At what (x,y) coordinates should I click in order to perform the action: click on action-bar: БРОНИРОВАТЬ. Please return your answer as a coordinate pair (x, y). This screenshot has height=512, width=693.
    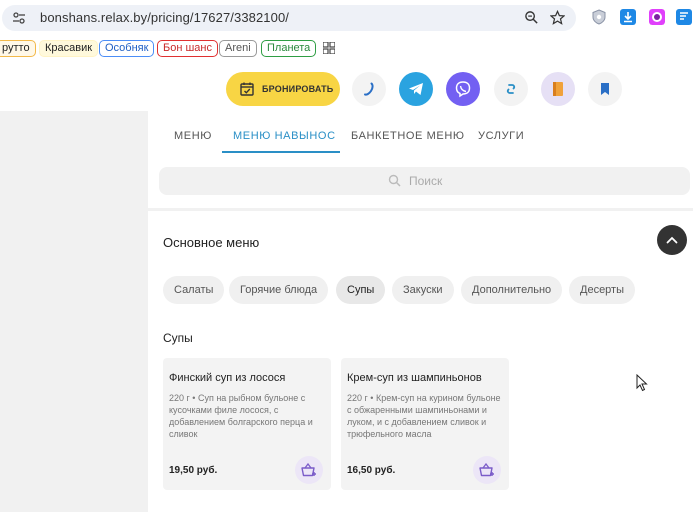
    Looking at the image, I should click on (346, 89).